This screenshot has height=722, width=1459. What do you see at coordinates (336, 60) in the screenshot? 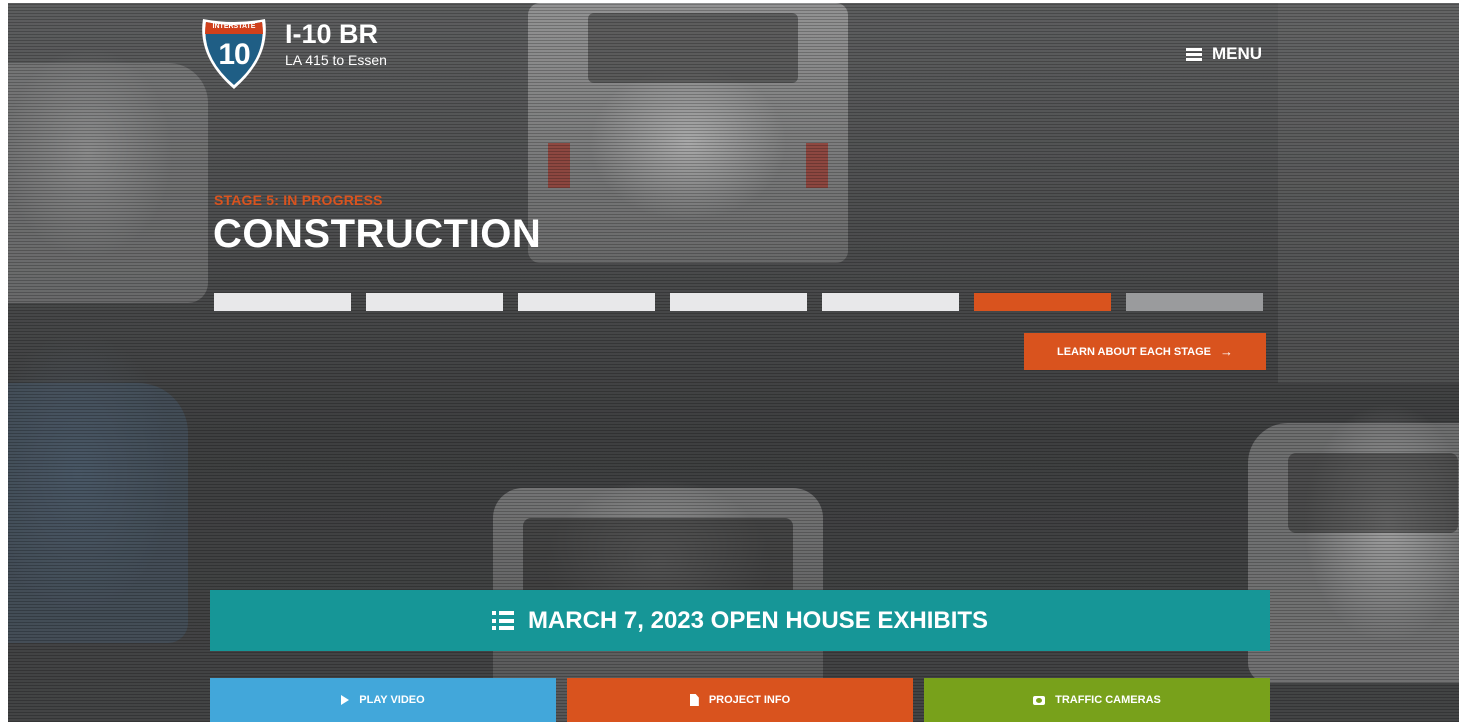
I see `site-subtitle: LA 415 to Essen` at bounding box center [336, 60].